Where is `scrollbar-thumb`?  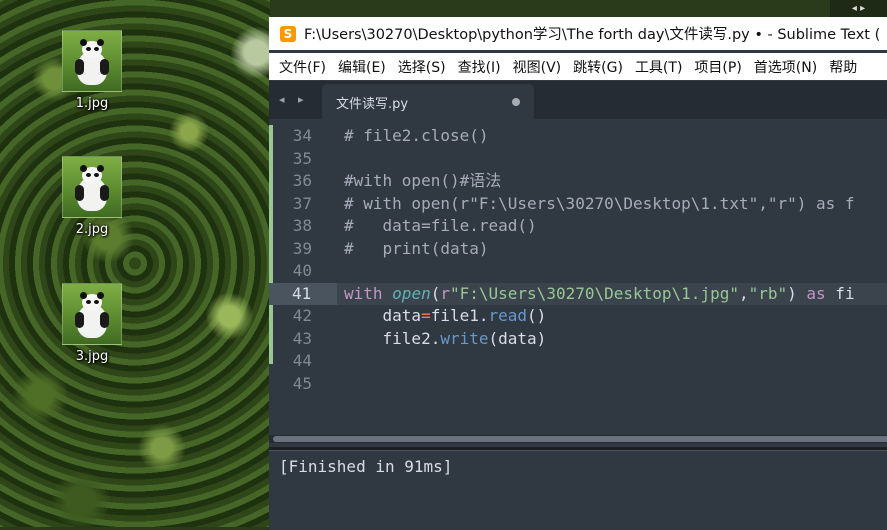
scrollbar-thumb is located at coordinates (580, 439).